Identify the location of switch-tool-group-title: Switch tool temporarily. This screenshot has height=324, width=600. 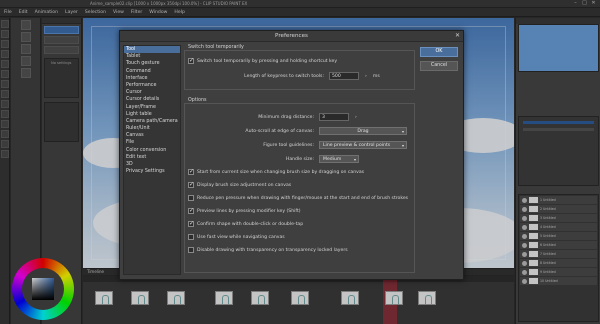
(216, 47).